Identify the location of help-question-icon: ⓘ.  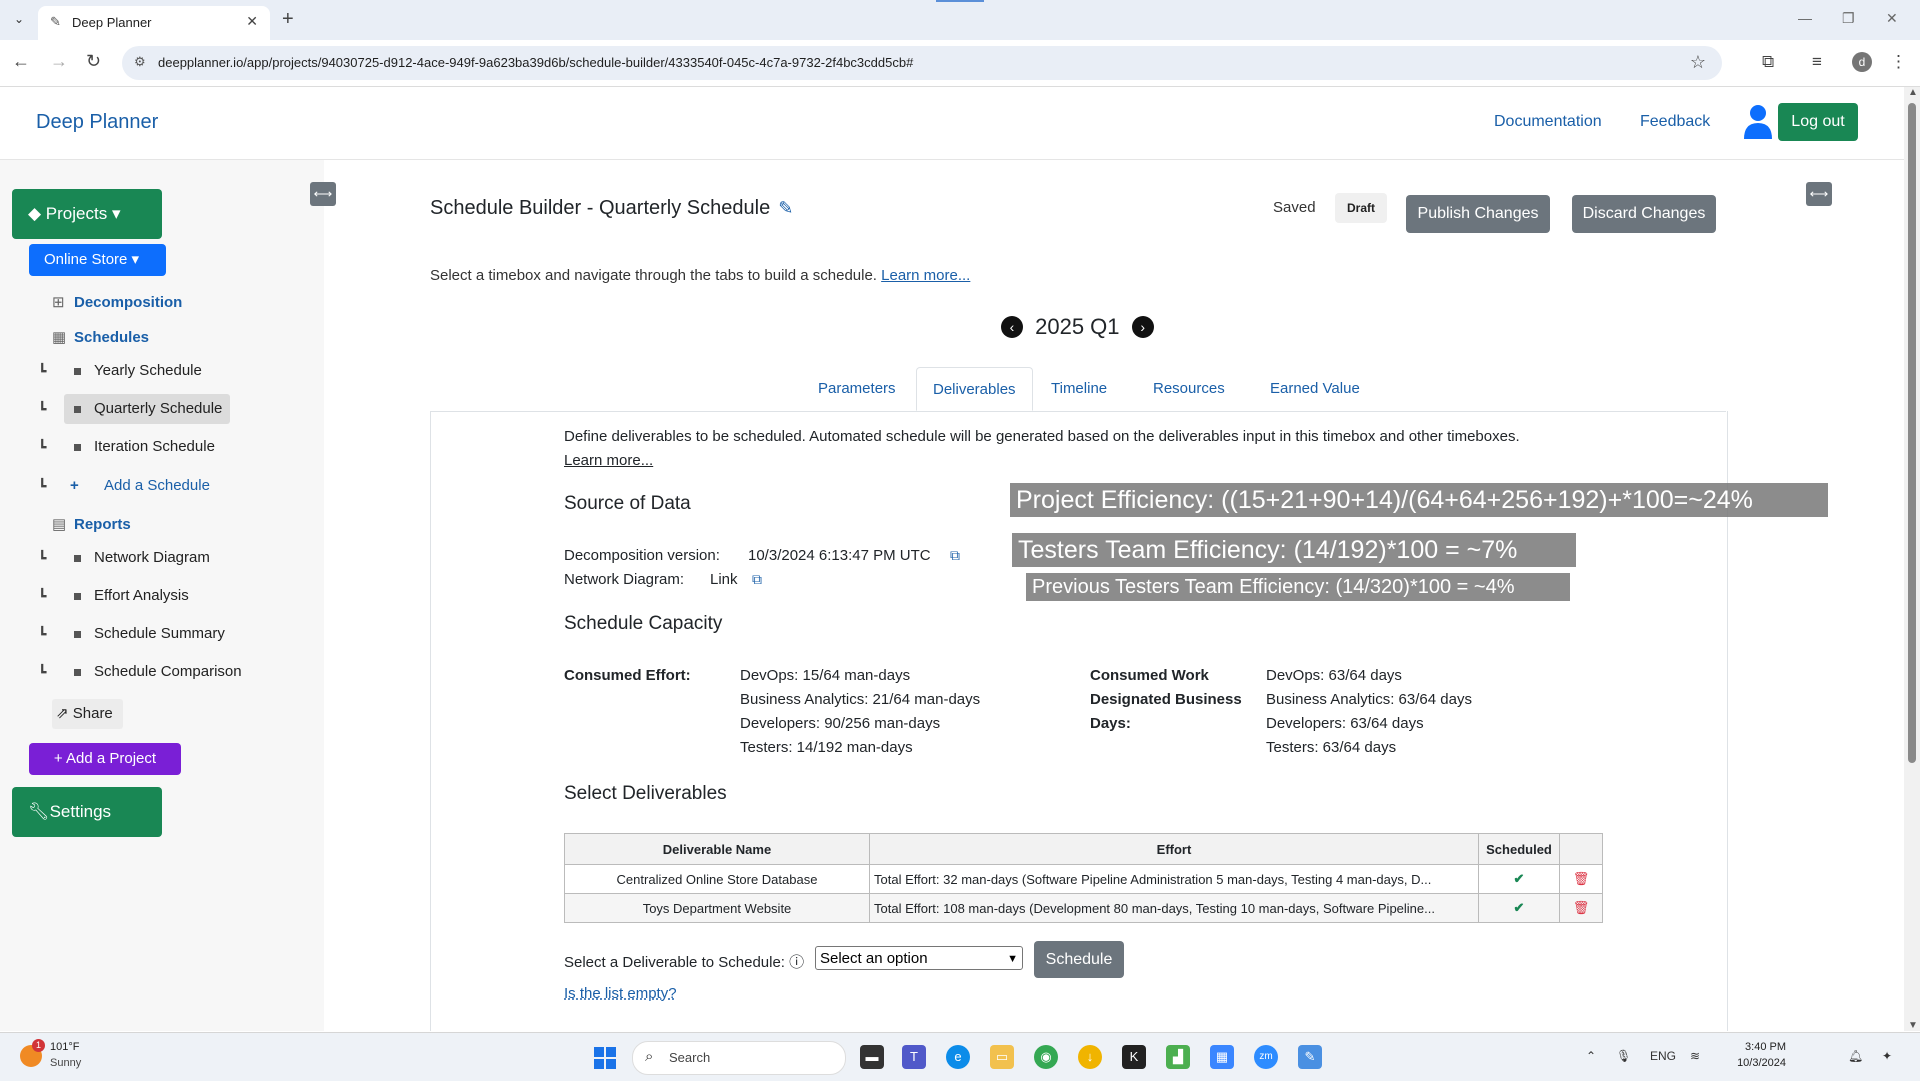
(796, 962).